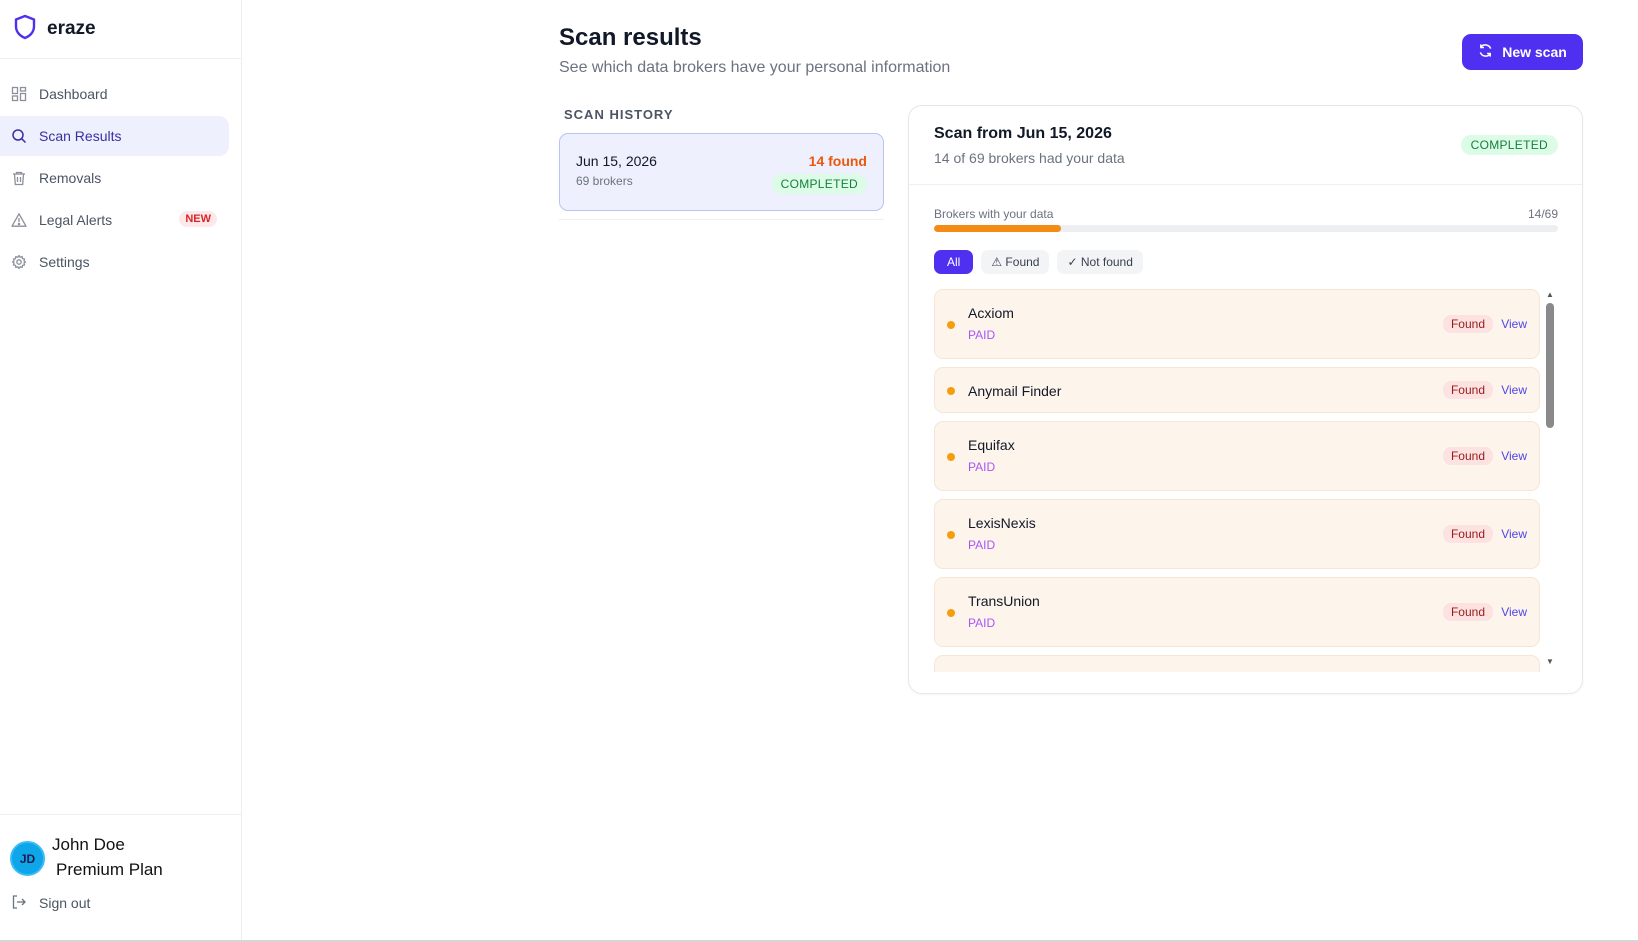 Image resolution: width=1638 pixels, height=942 pixels. What do you see at coordinates (1015, 262) in the screenshot?
I see `filter-found: ⚠ Found` at bounding box center [1015, 262].